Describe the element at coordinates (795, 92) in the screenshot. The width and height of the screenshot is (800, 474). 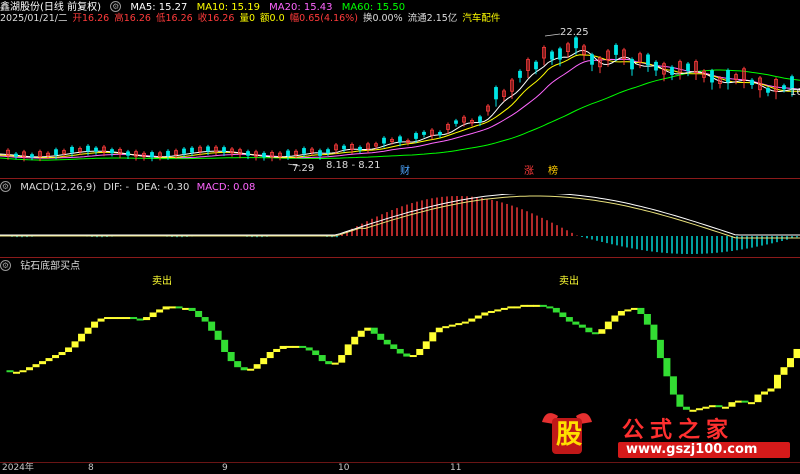
I see `right-price-label: 16` at that location.